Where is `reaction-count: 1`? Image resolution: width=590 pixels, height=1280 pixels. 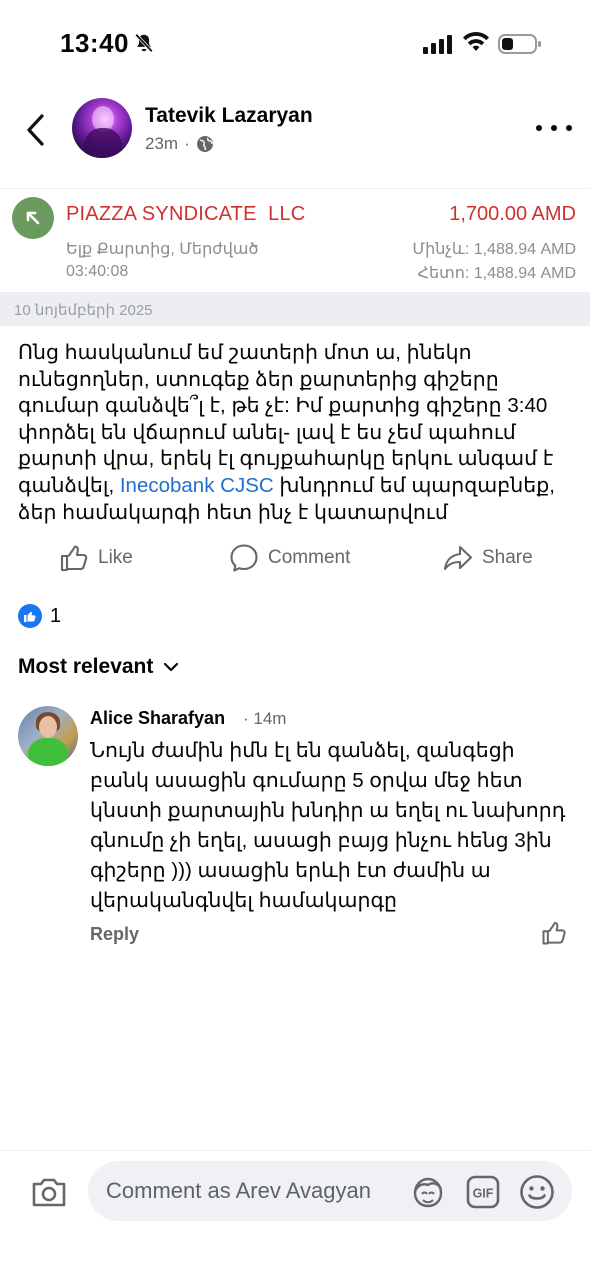 reaction-count: 1 is located at coordinates (56, 615).